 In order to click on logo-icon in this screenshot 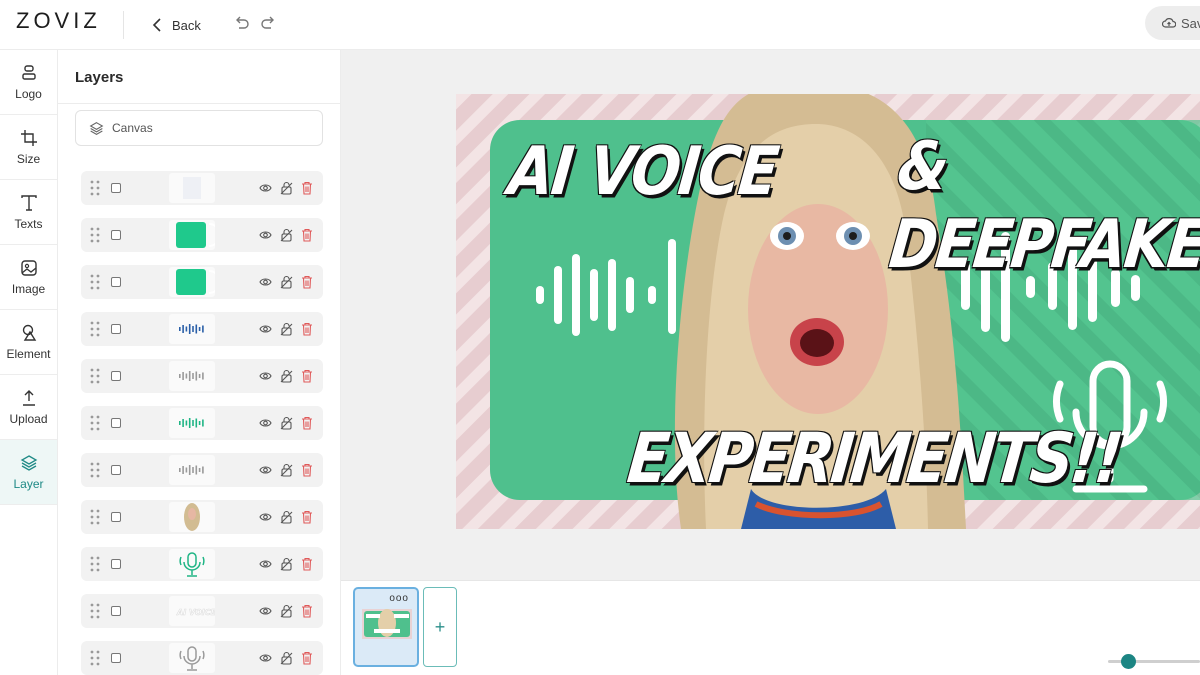, I will do `click(28, 72)`.